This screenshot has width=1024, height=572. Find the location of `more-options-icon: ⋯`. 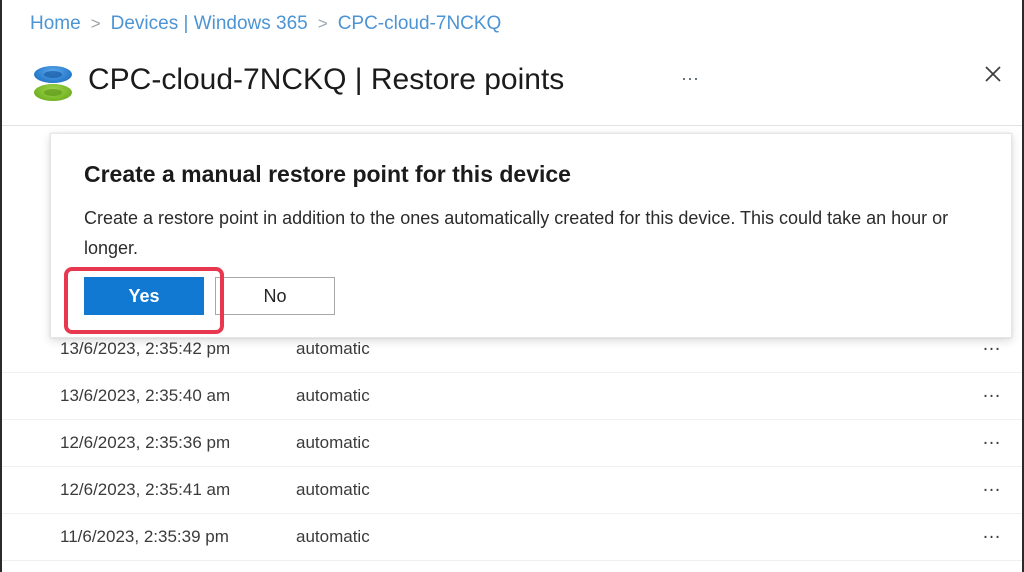

more-options-icon: ⋯ is located at coordinates (691, 82).